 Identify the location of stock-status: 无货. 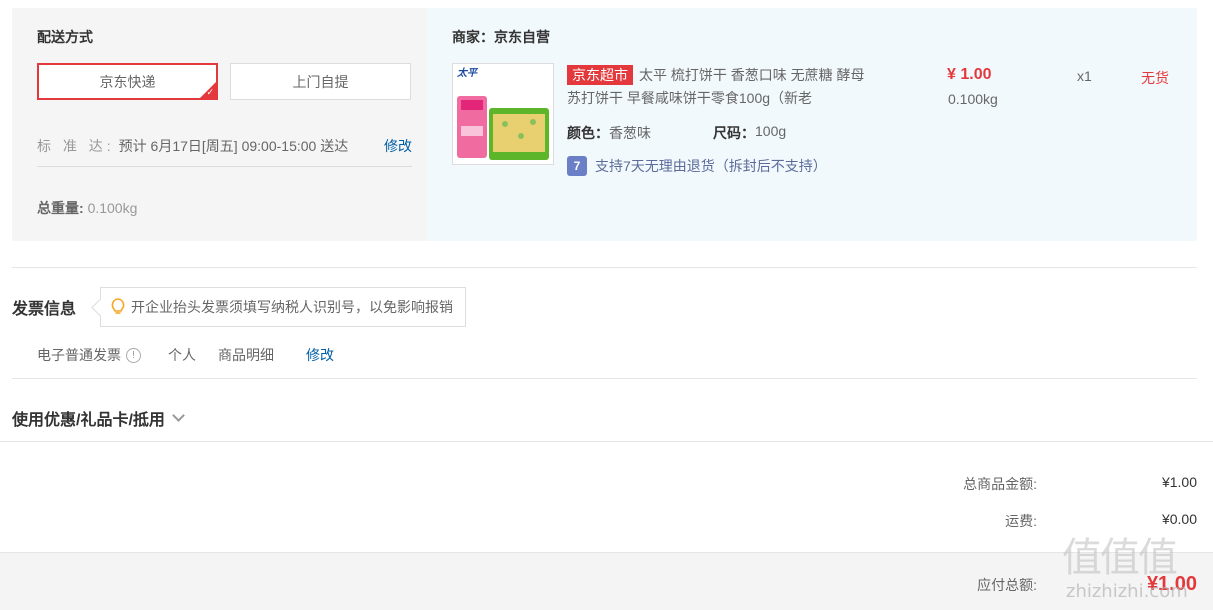
(1155, 78).